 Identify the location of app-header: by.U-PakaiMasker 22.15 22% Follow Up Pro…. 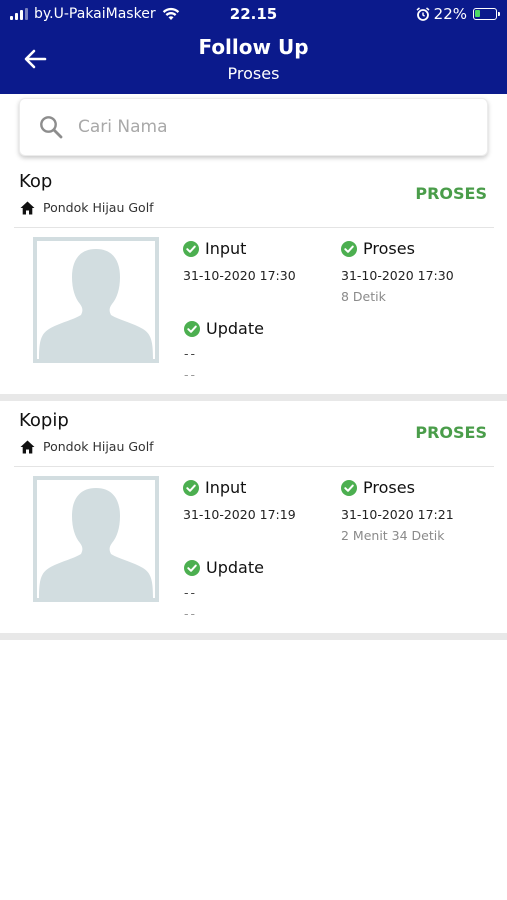
(253, 47).